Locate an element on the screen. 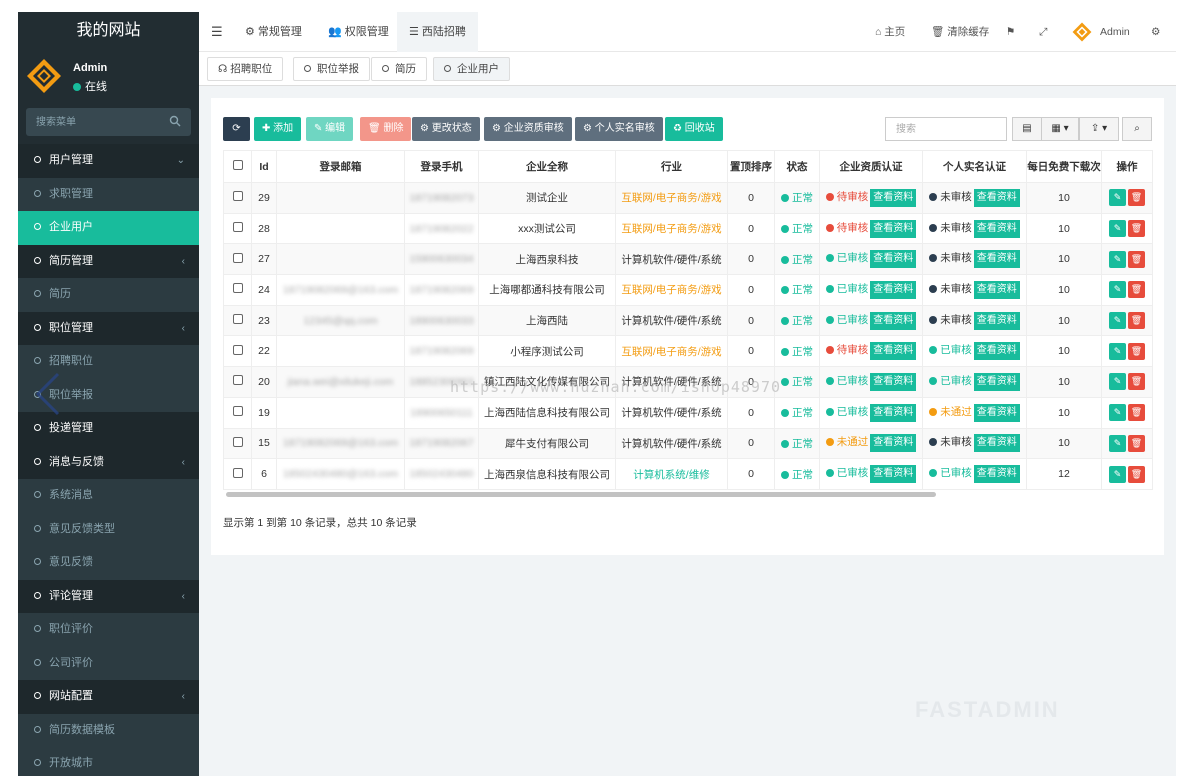 The height and width of the screenshot is (776, 1200). sidebar-item-17: 简历数据模板 is located at coordinates (108, 730).